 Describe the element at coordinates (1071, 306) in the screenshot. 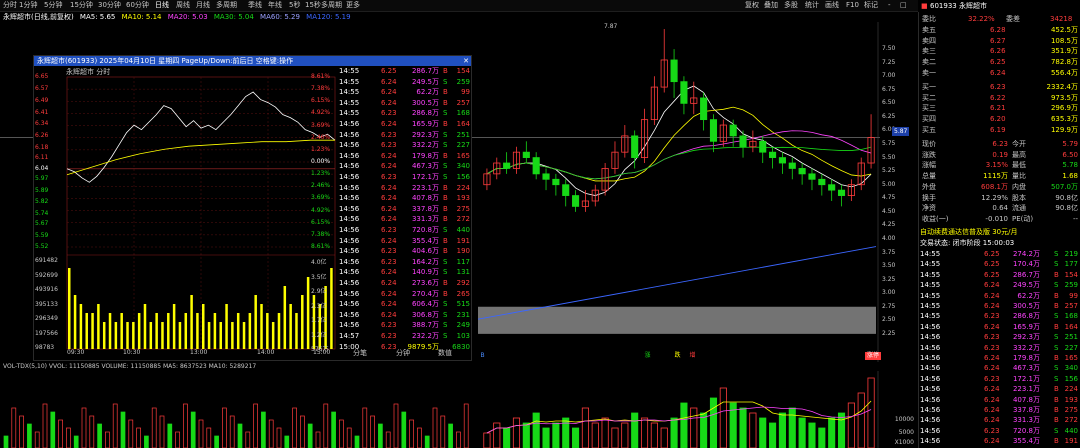

I see `tick-count: 257` at that location.